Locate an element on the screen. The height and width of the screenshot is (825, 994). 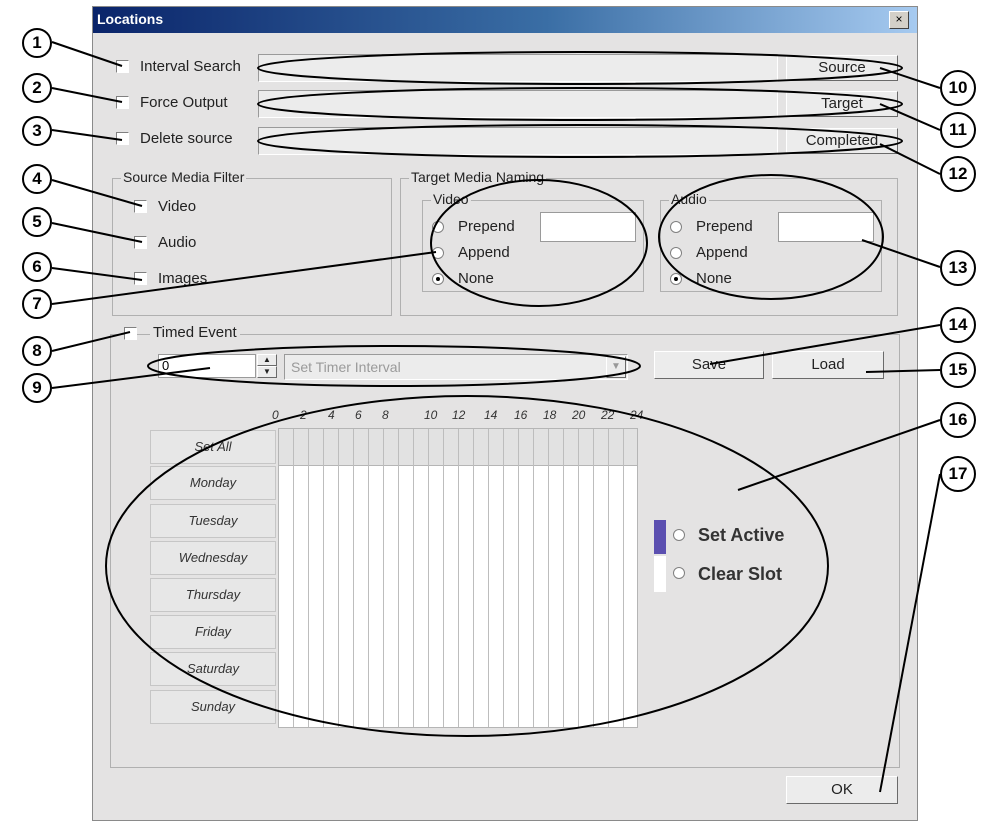
callout-10: 10 is located at coordinates (958, 88).